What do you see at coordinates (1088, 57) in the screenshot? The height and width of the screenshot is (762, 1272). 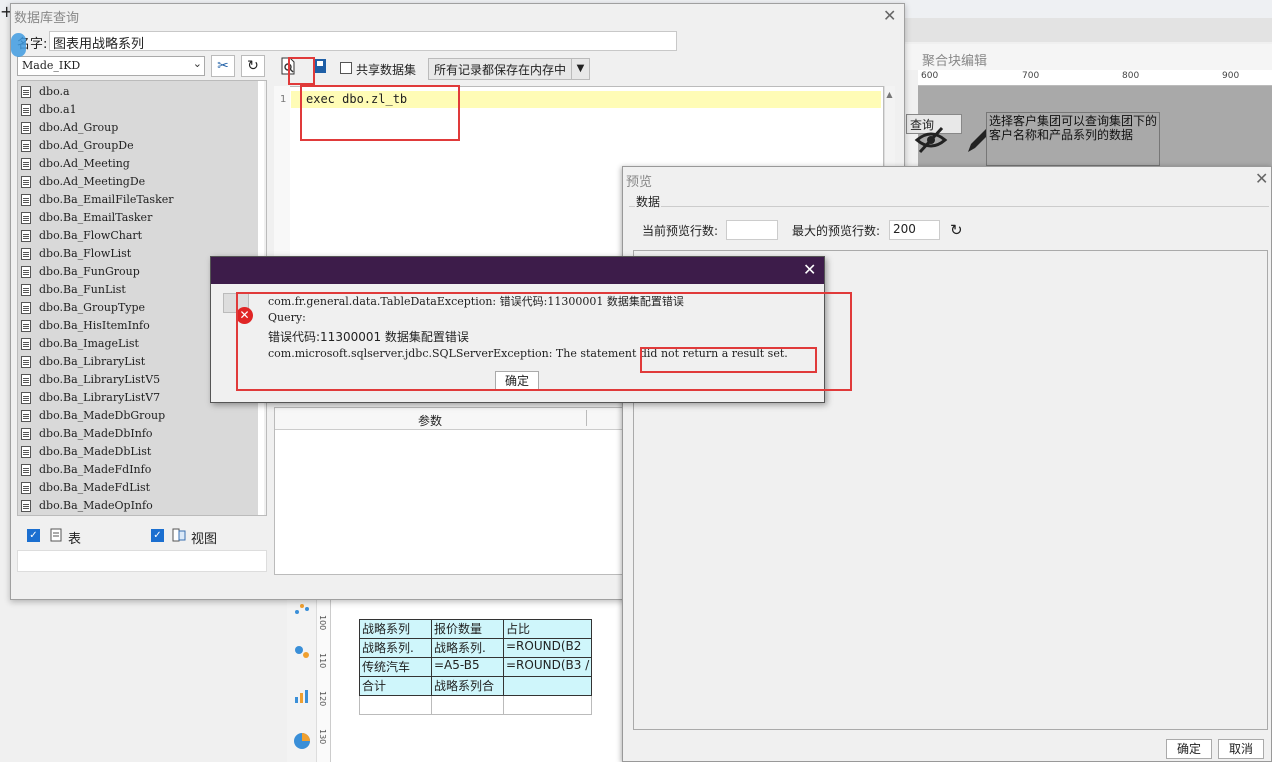 I see `aggregate-block-header: 聚合块编辑` at bounding box center [1088, 57].